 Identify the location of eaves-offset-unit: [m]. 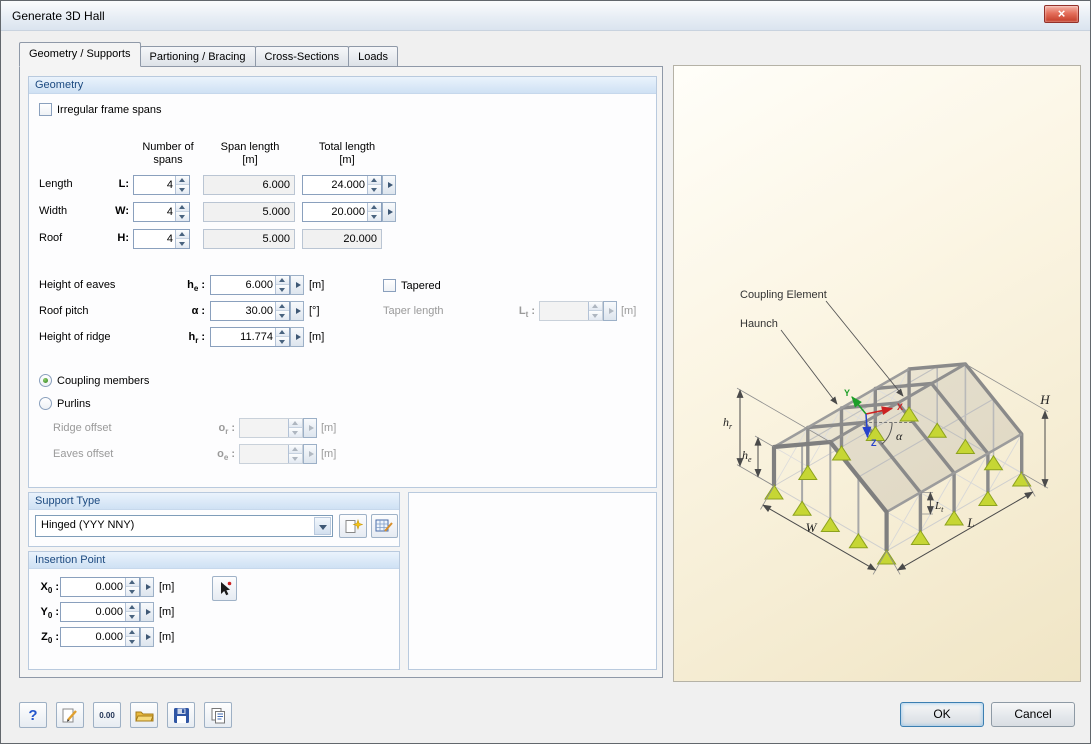
(329, 454).